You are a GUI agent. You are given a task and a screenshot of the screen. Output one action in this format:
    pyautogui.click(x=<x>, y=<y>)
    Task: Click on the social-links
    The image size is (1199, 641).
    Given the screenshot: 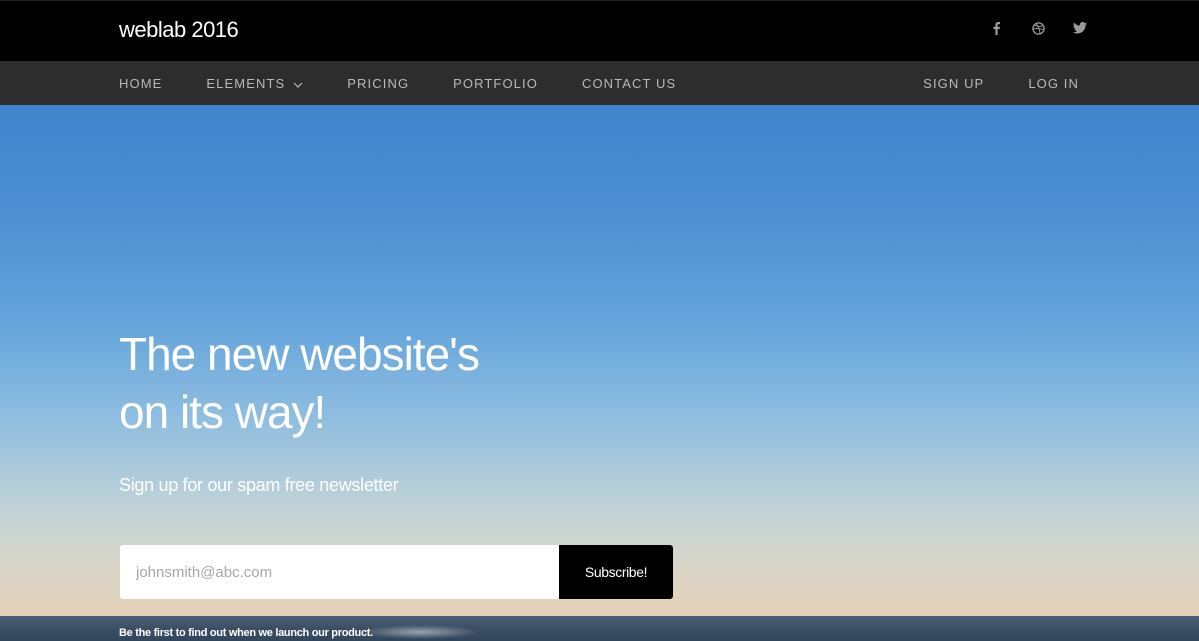 What is the action you would take?
    pyautogui.click(x=1038, y=28)
    